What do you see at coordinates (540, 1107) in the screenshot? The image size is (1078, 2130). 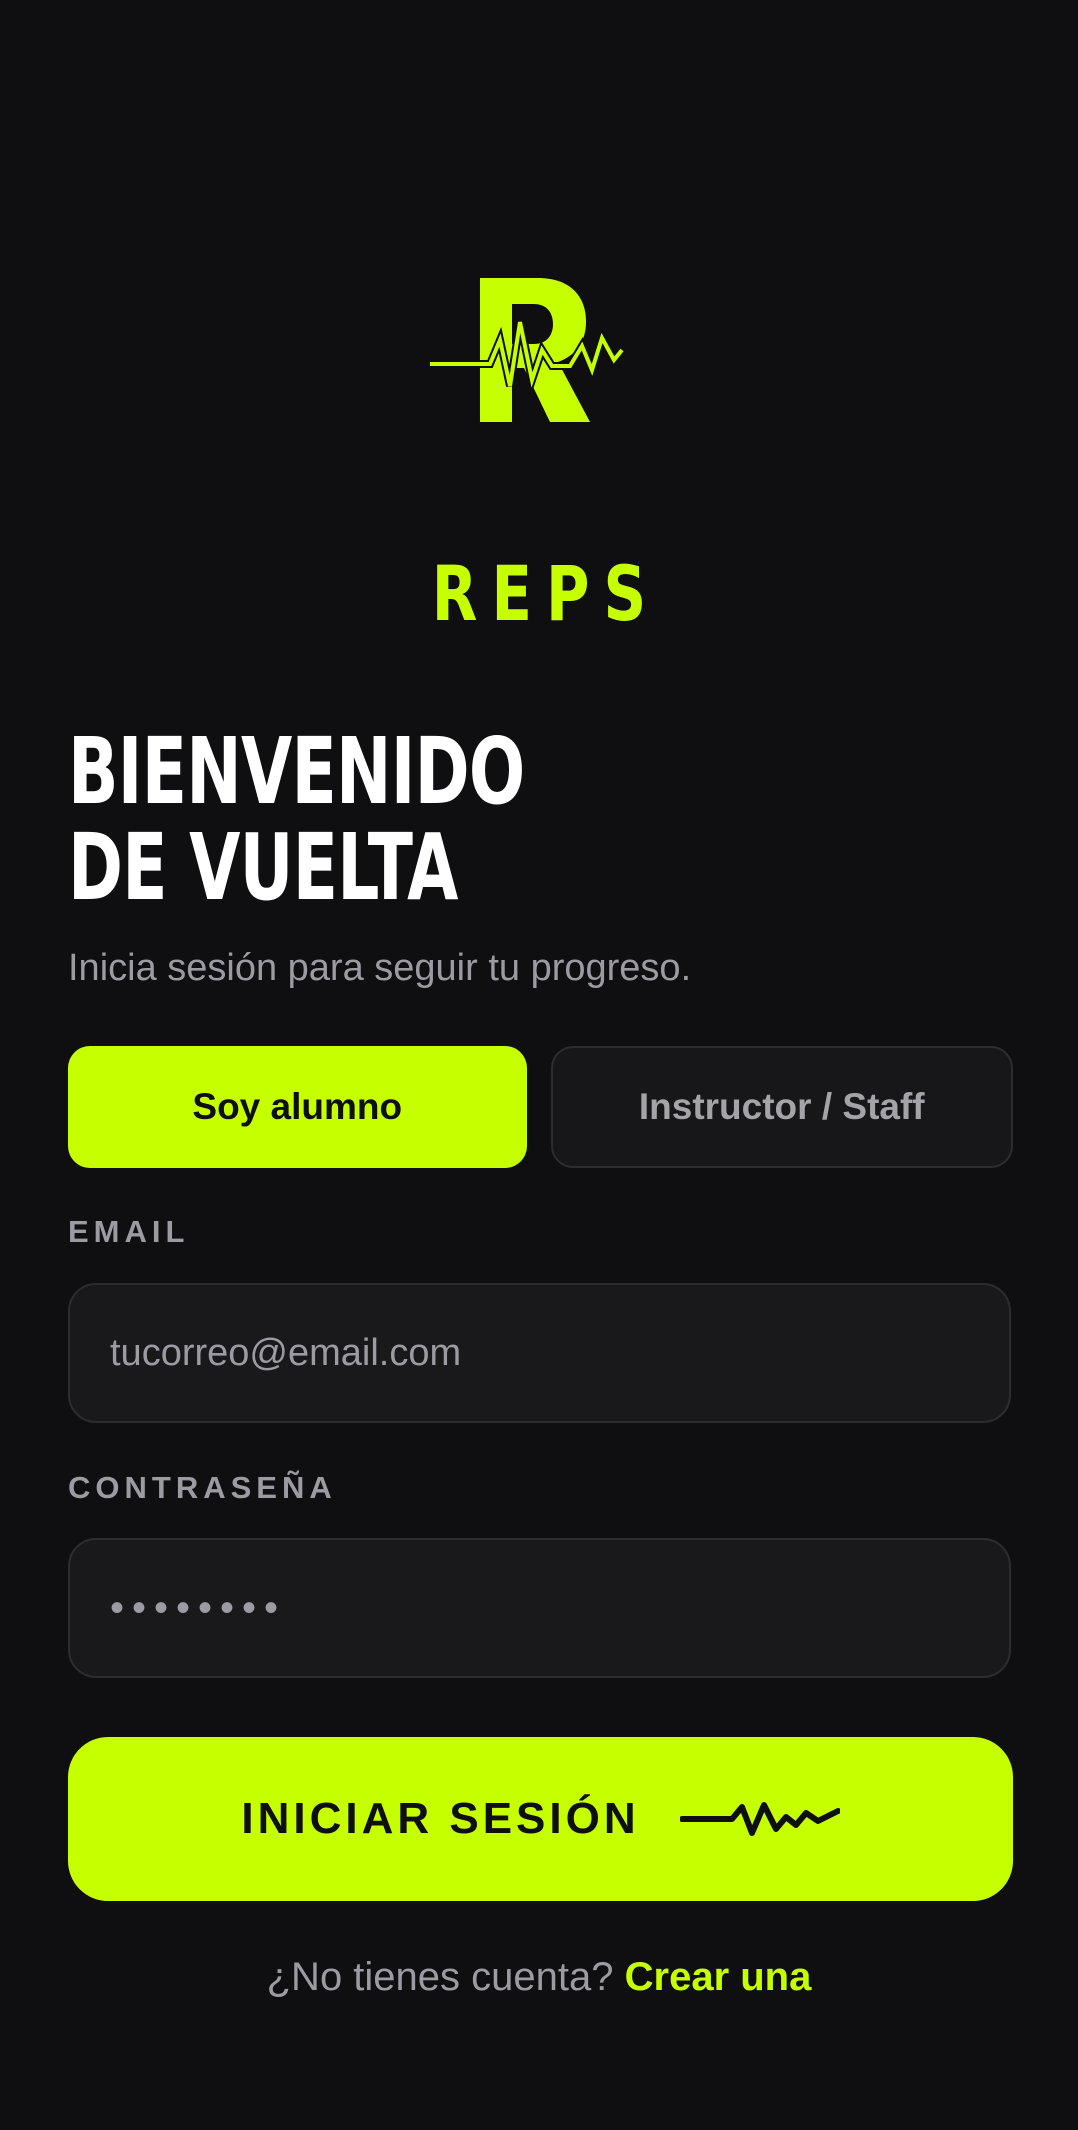 I see `role-toggle: Soy alumno Instructor / Staff` at bounding box center [540, 1107].